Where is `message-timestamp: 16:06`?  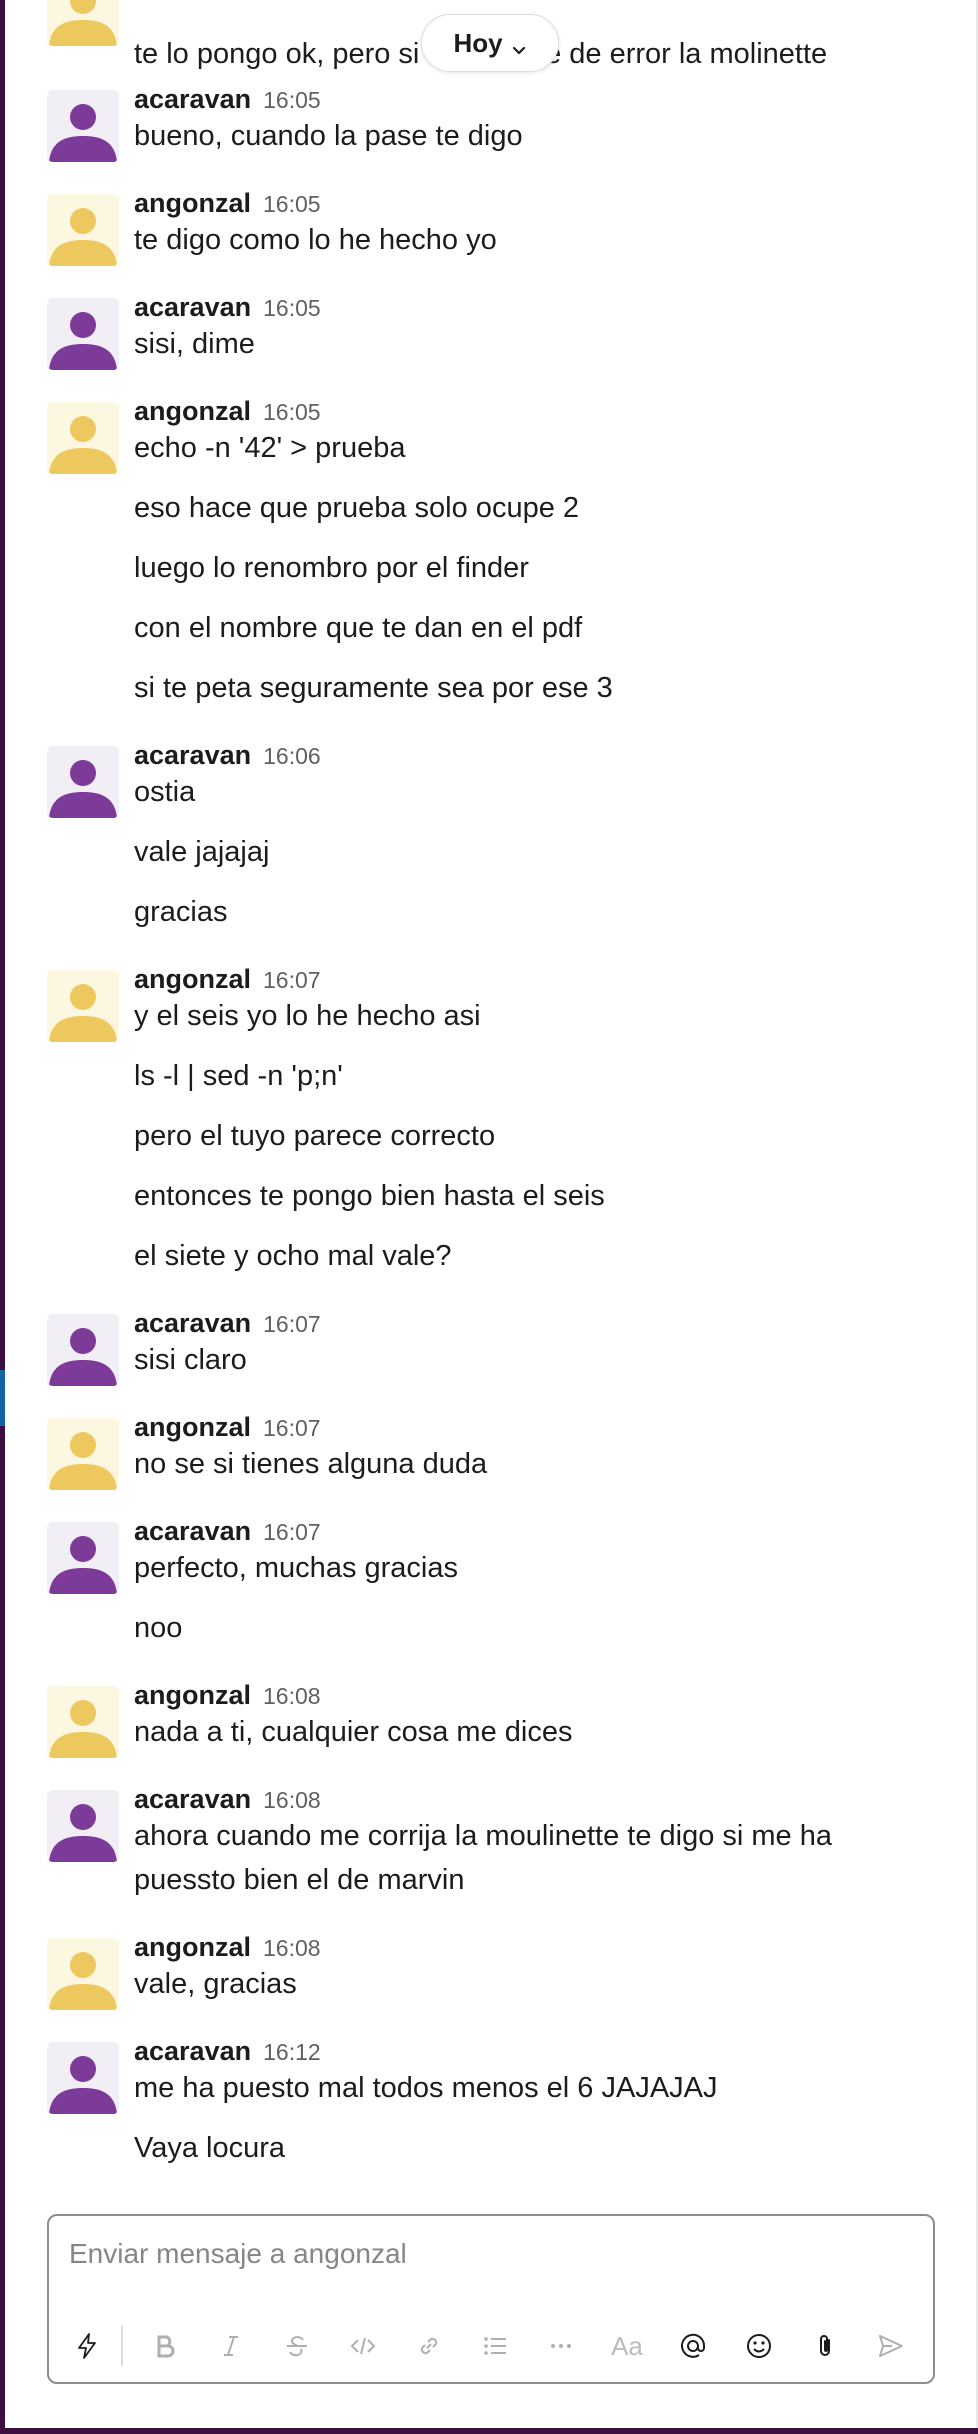
message-timestamp: 16:06 is located at coordinates (292, 756).